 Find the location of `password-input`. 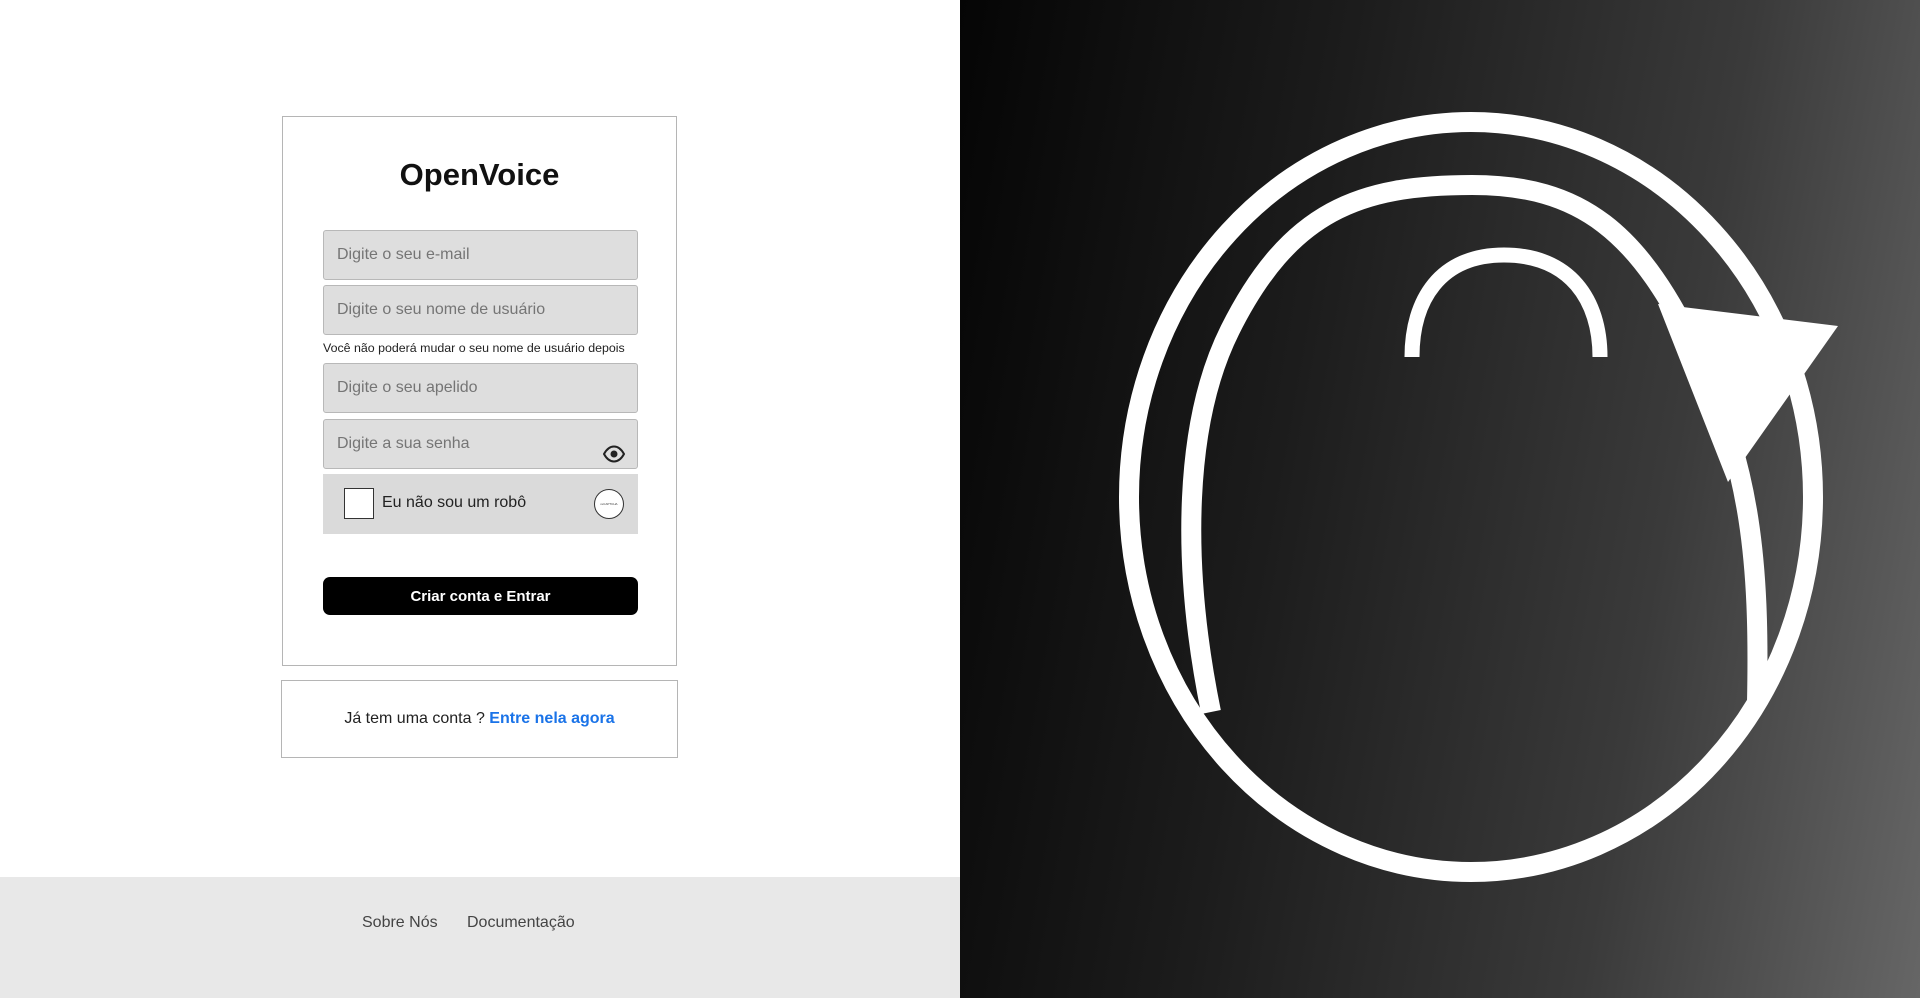

password-input is located at coordinates (480, 444).